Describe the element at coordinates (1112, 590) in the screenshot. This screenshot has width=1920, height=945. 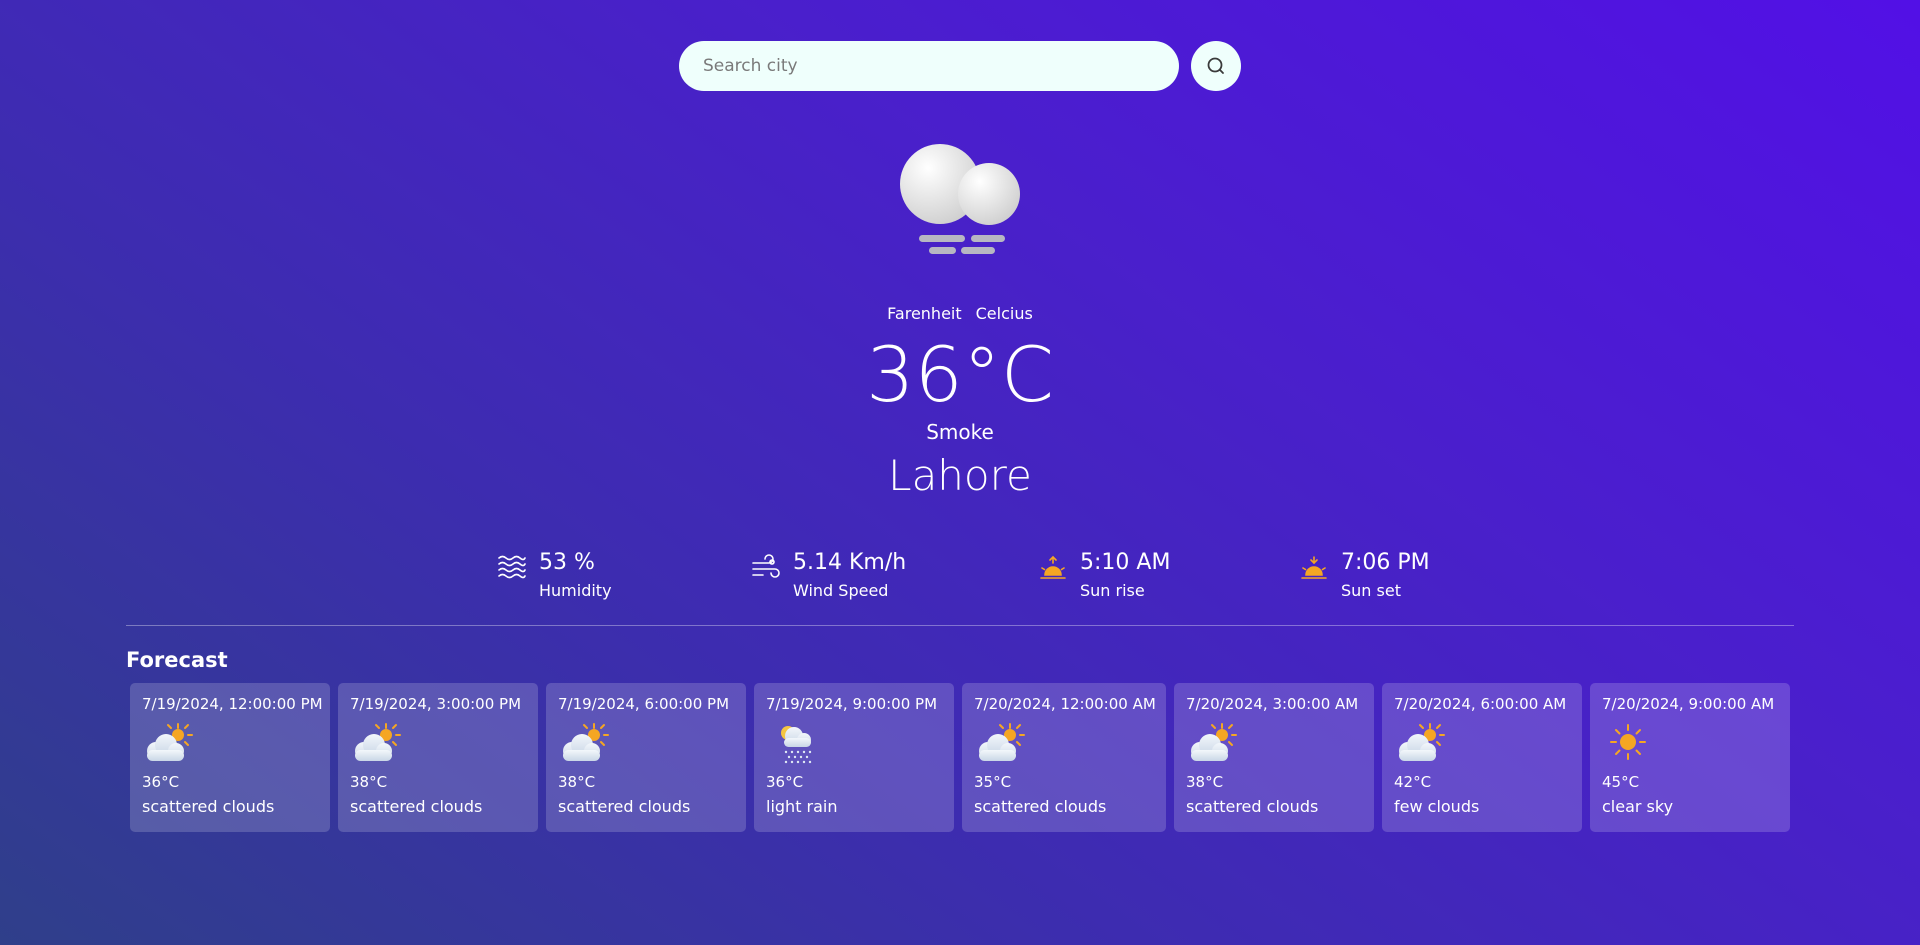
I see `sunrise-label: Sun rise` at that location.